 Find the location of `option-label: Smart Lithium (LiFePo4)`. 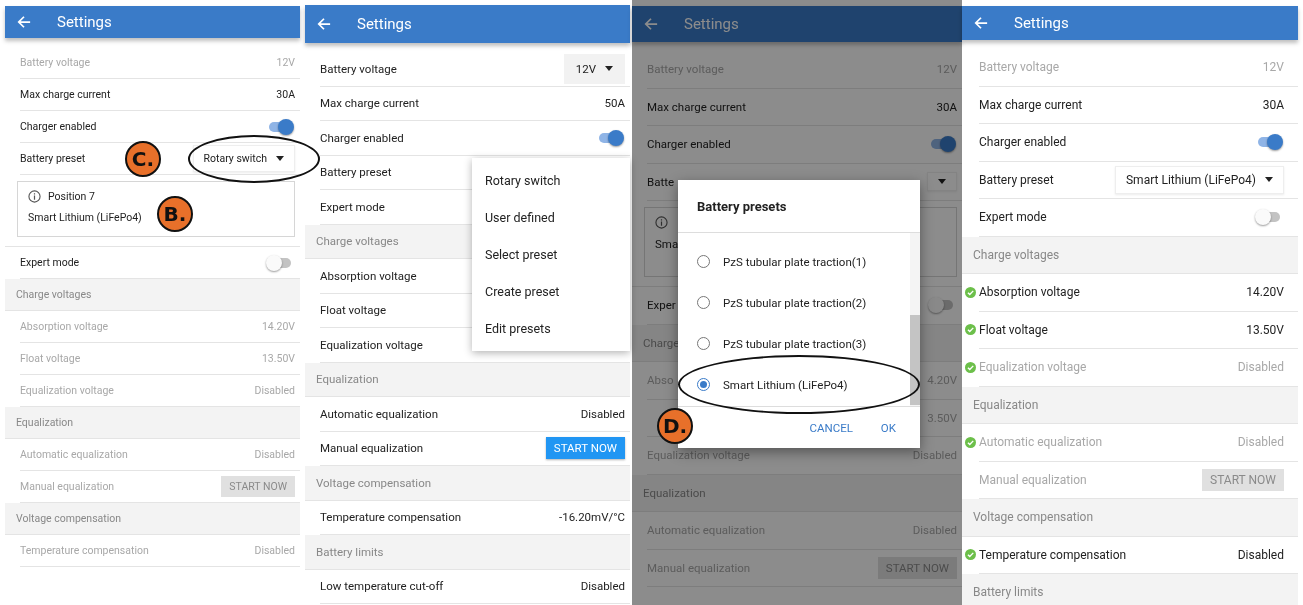

option-label: Smart Lithium (LiFePo4) is located at coordinates (785, 384).